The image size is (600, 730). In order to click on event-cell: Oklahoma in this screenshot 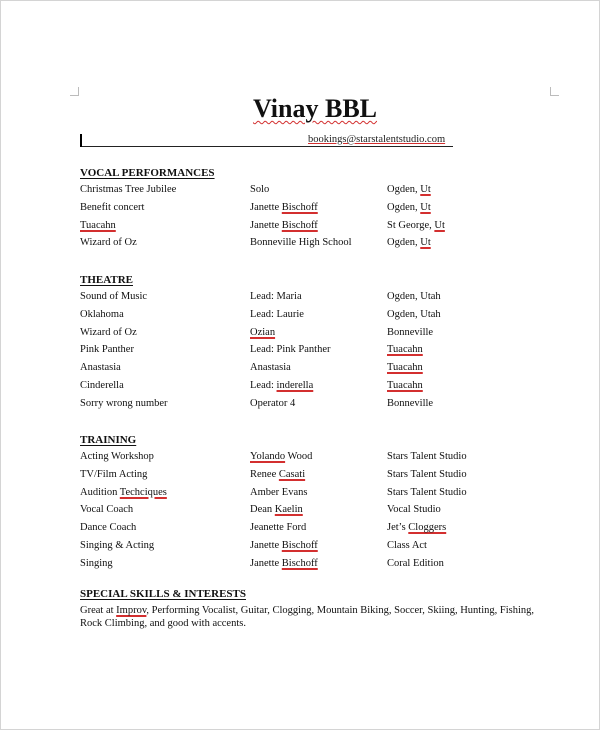, I will do `click(102, 314)`.